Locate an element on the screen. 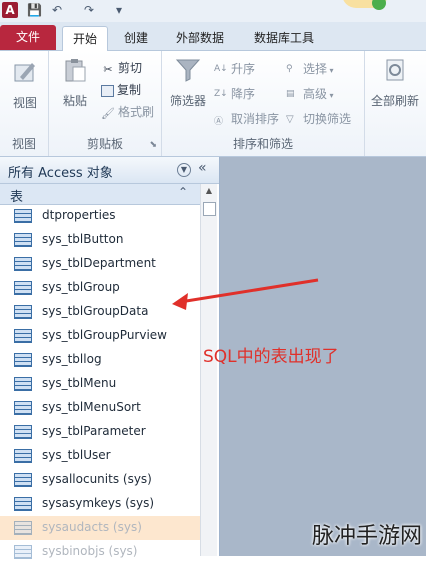 This screenshot has width=426, height=564. annotation-text: SQL中的表出现了 is located at coordinates (271, 357).